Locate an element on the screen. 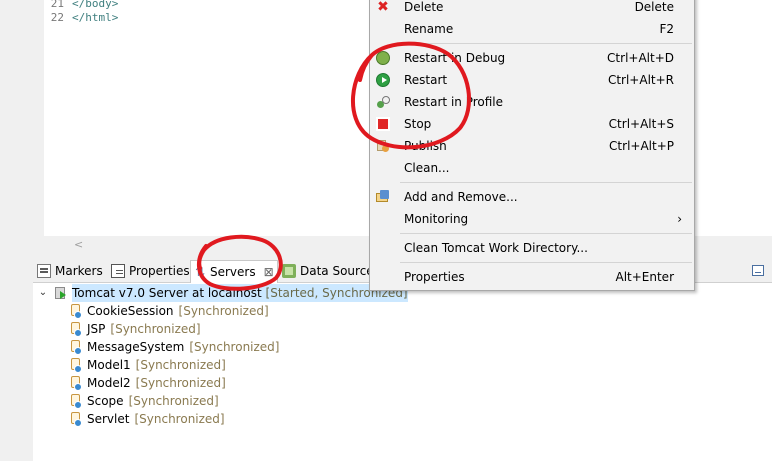 The image size is (772, 461). module-row: Servlet [Synchronized] is located at coordinates (147, 419).